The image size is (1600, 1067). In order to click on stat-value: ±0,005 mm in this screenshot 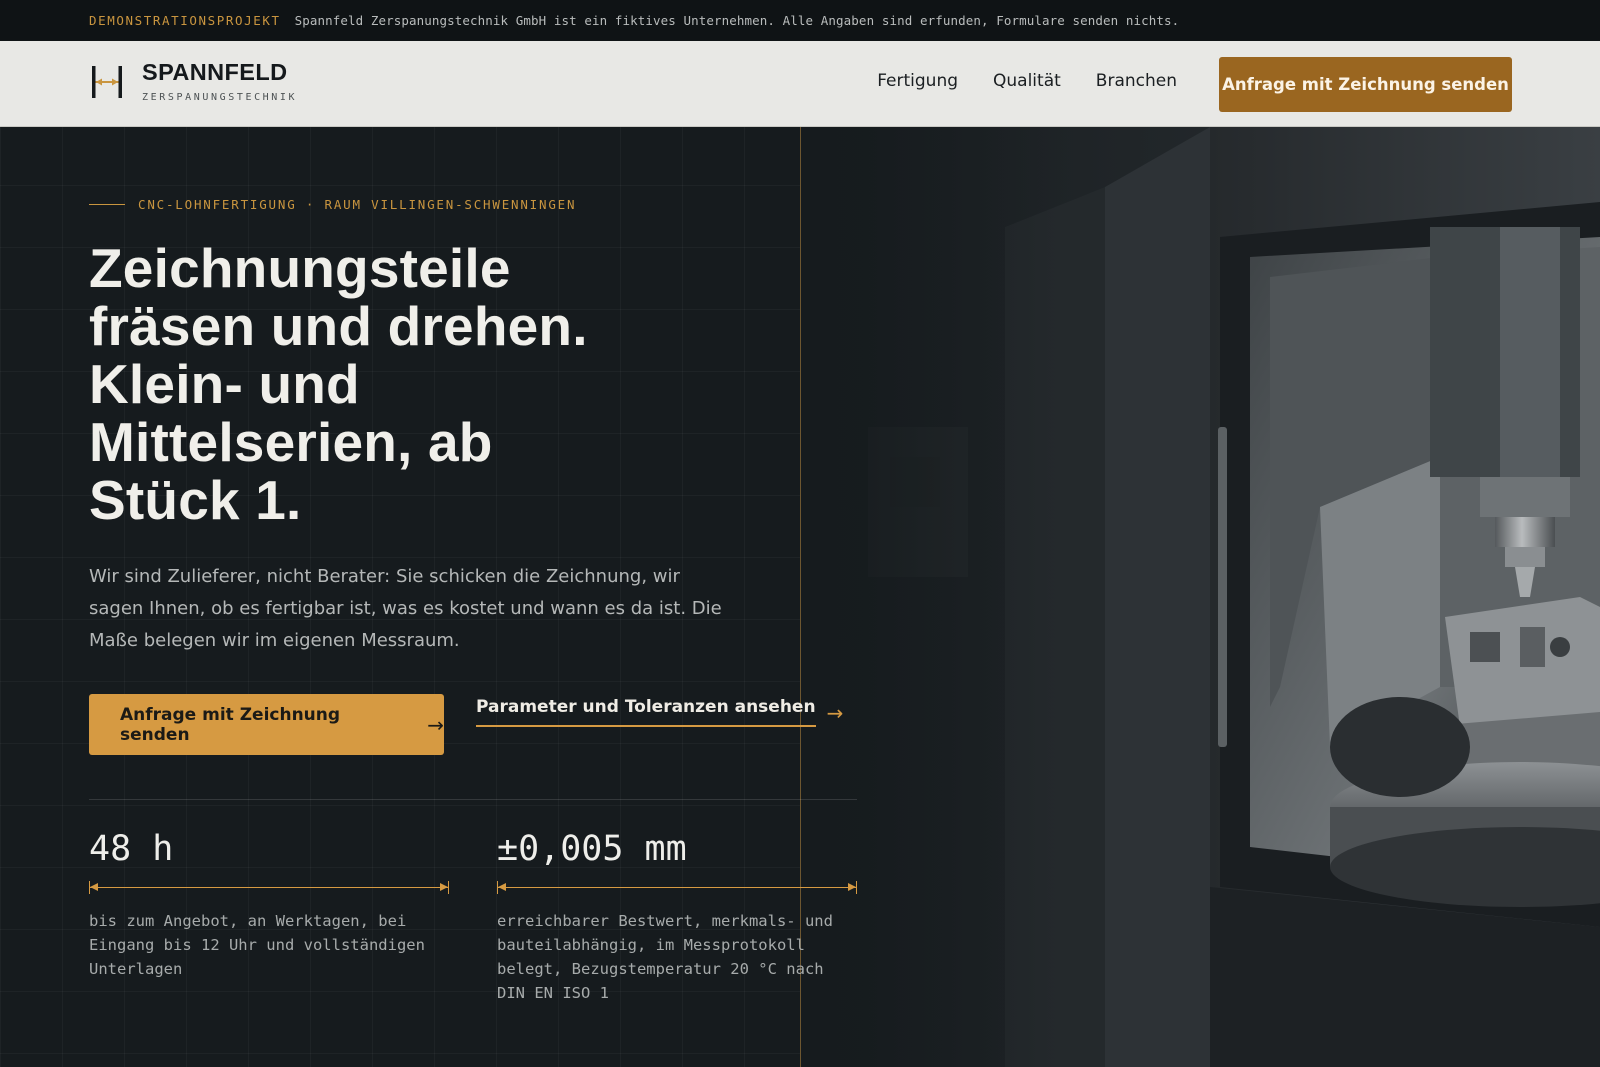, I will do `click(592, 849)`.